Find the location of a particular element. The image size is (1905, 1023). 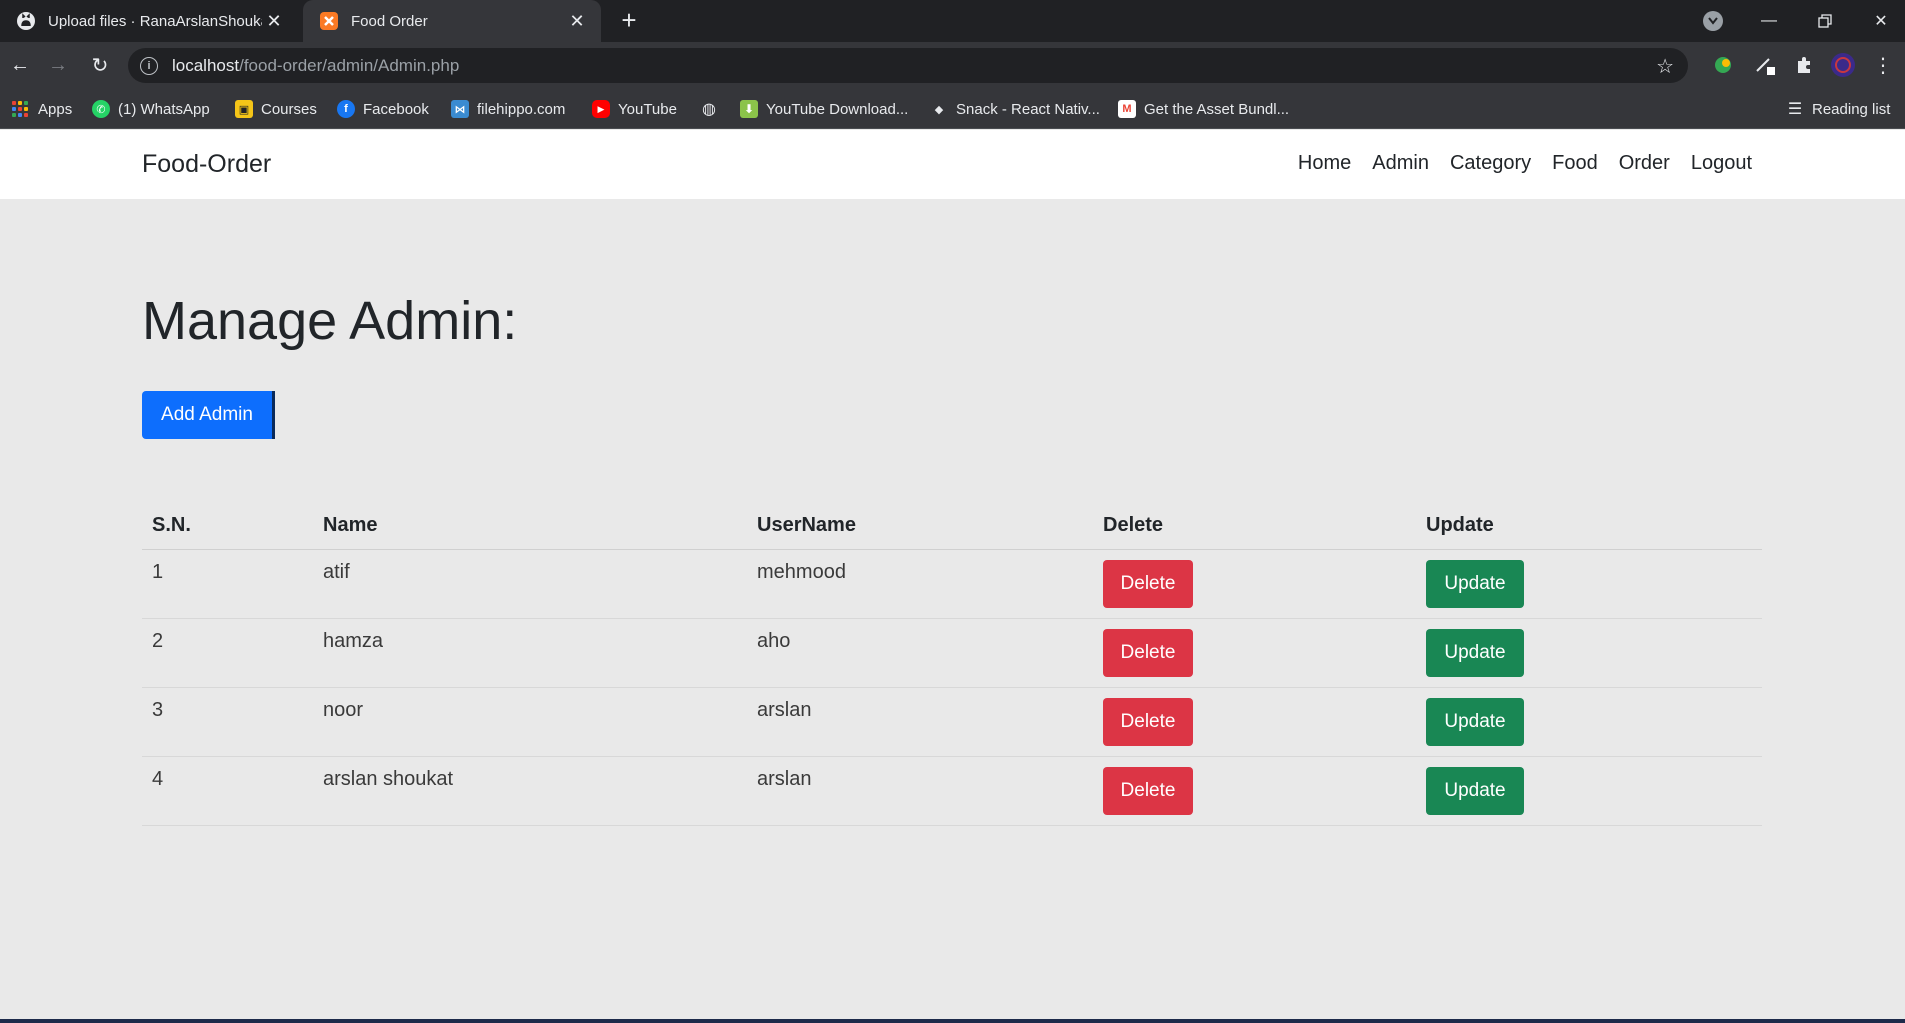

github-icon is located at coordinates (26, 21).